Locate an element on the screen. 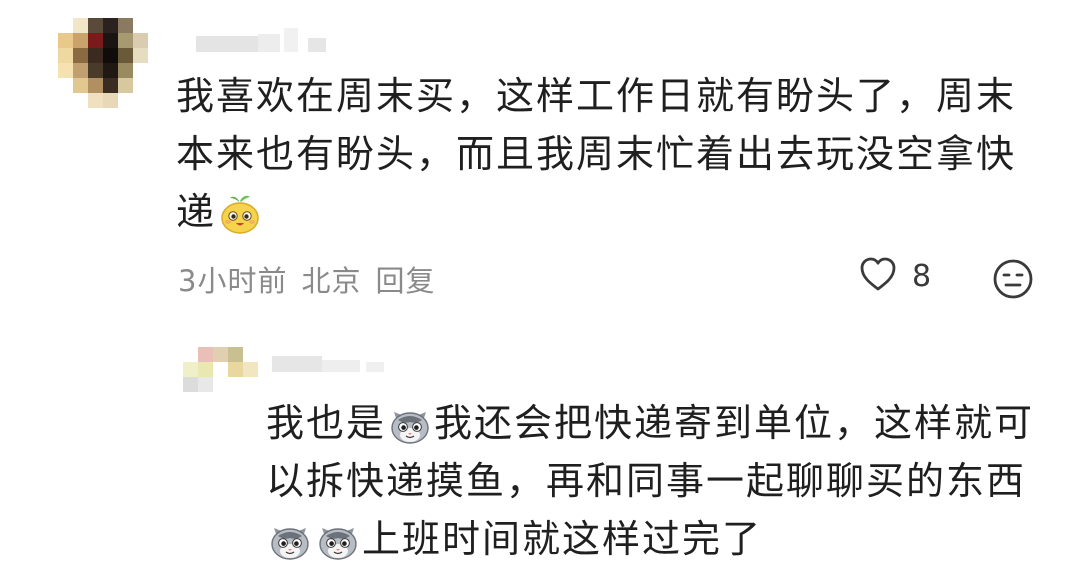 The image size is (1080, 583). reply-line: 以拆快递摸鱼，再和同事一起聊聊买的东西 is located at coordinates (646, 481).